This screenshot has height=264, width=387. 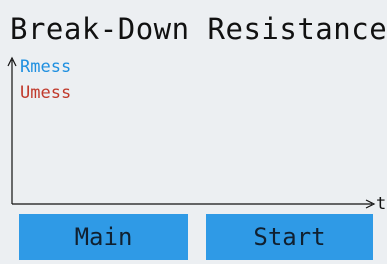 I want to click on start-button: Start, so click(x=289, y=237).